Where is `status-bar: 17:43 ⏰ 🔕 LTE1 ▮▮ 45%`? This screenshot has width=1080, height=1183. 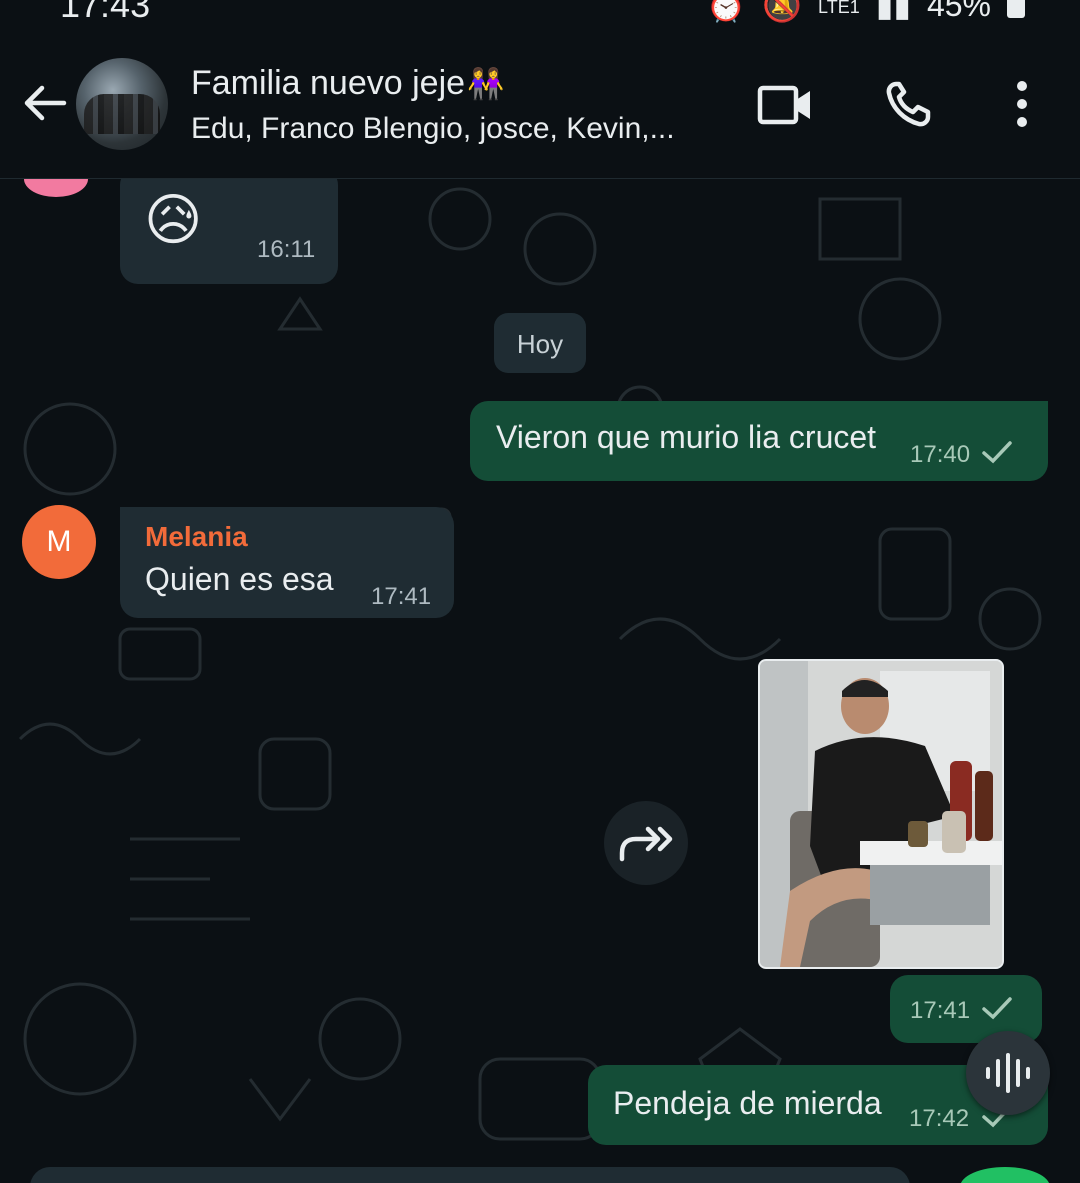
status-bar: 17:43 ⏰ 🔕 LTE1 ▮▮ 45% is located at coordinates (540, 15).